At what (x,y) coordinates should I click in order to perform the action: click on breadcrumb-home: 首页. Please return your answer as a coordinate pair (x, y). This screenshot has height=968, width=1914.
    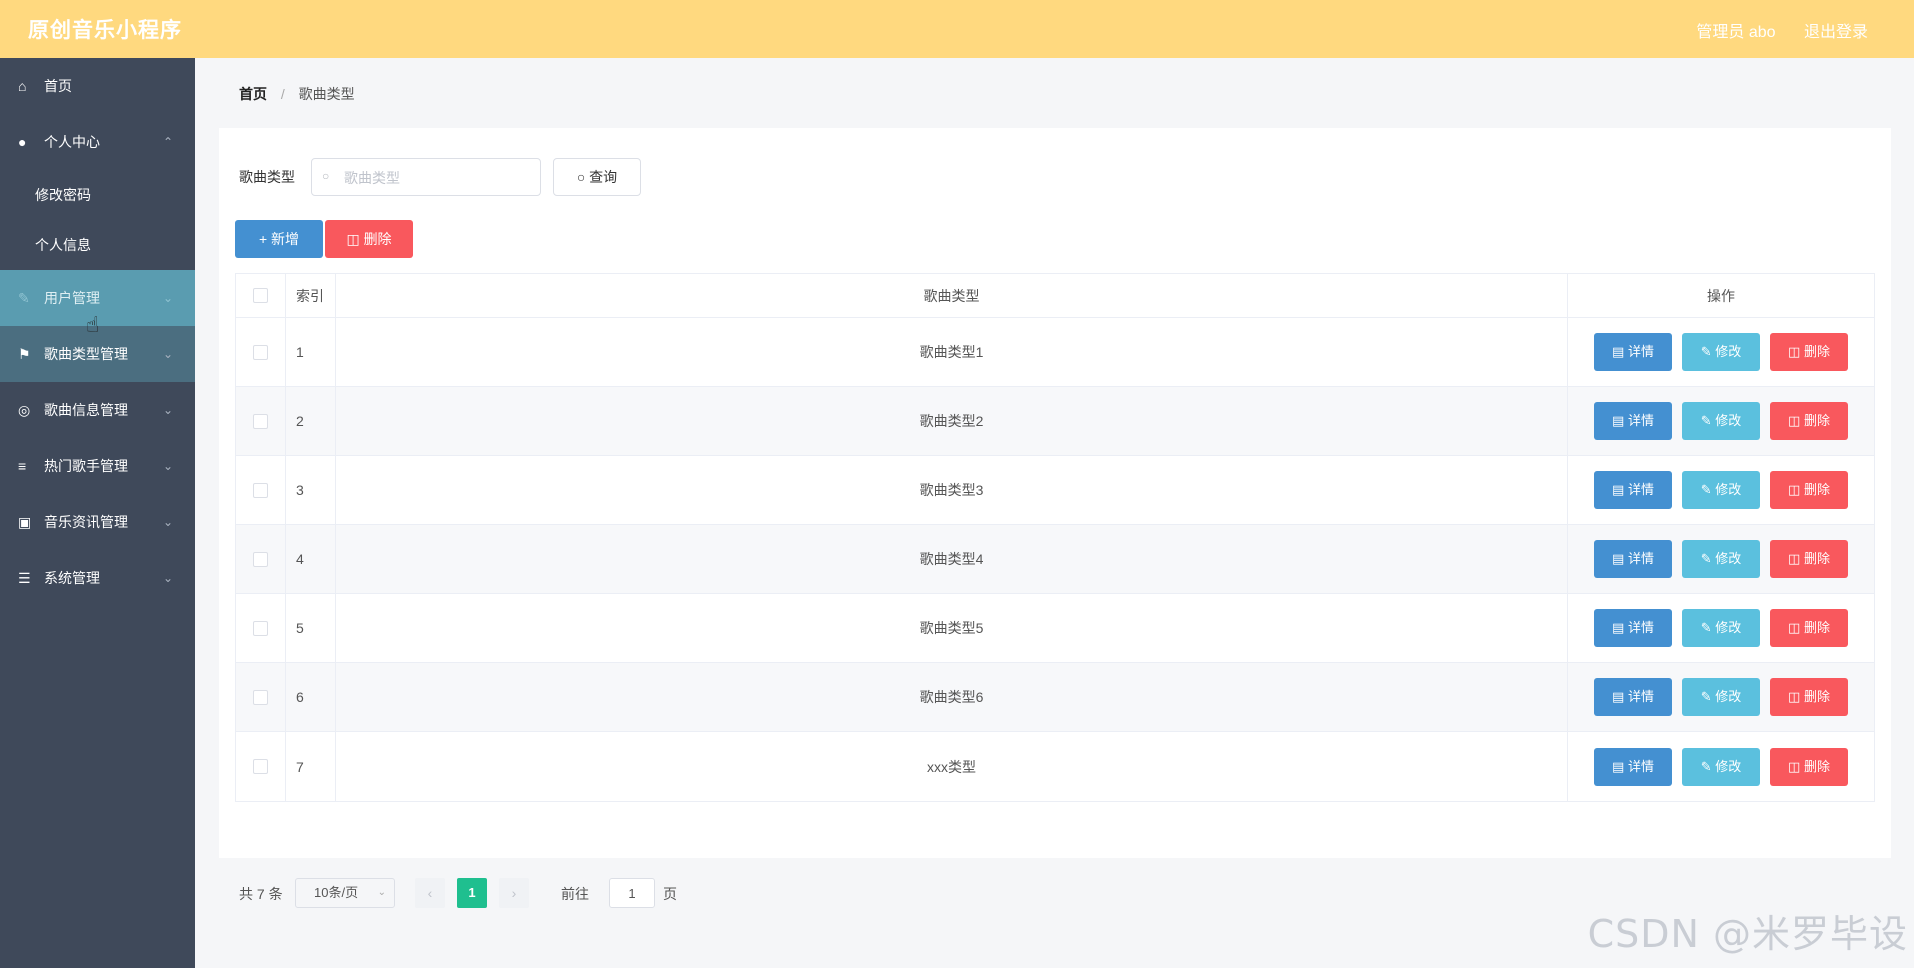
    Looking at the image, I should click on (253, 94).